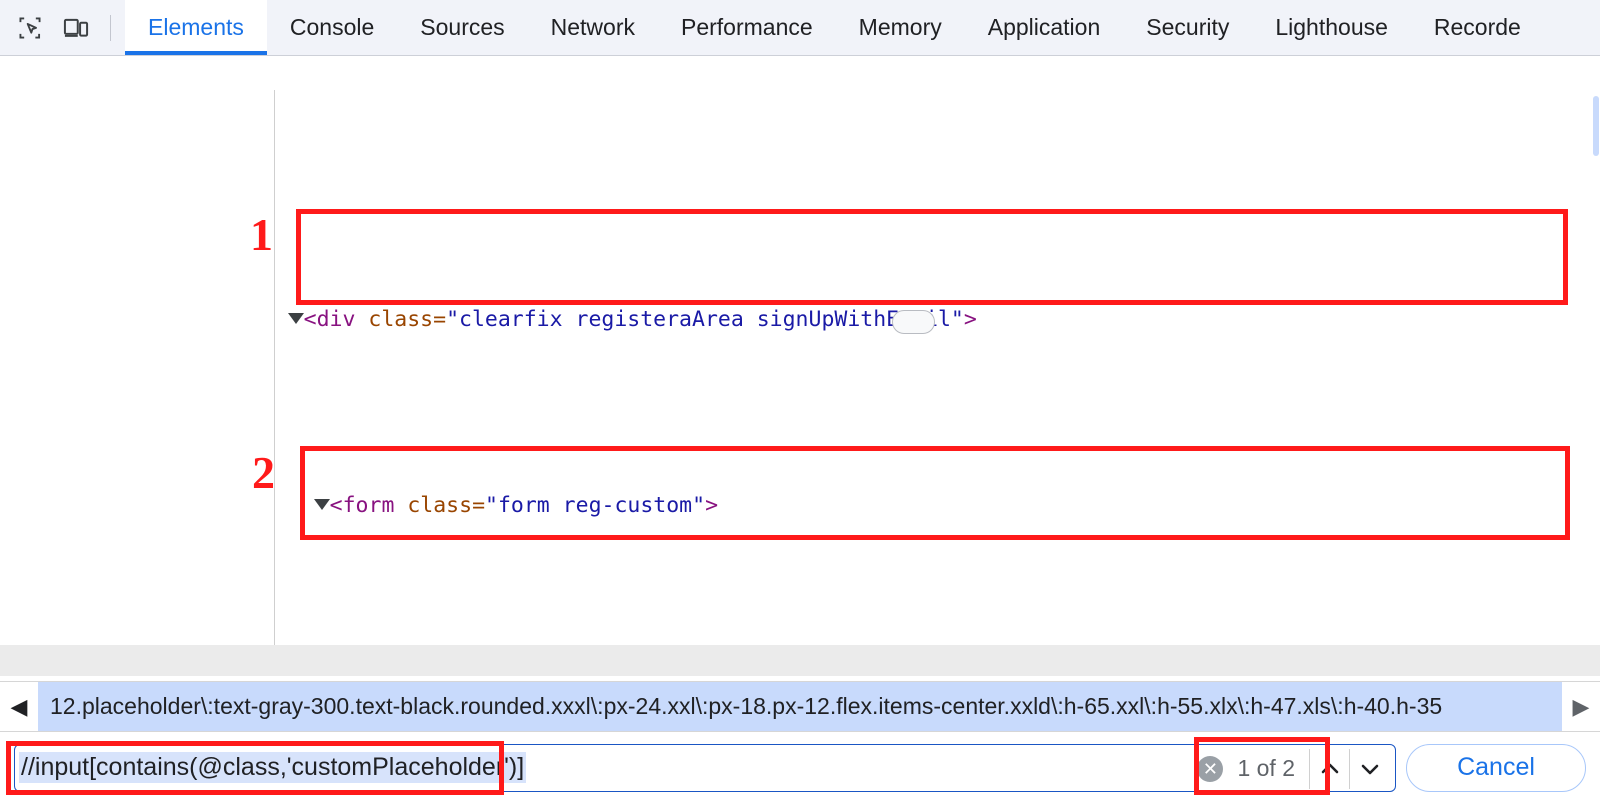 The height and width of the screenshot is (803, 1600). I want to click on breadcrumb-forward-button: ▶, so click(1581, 706).